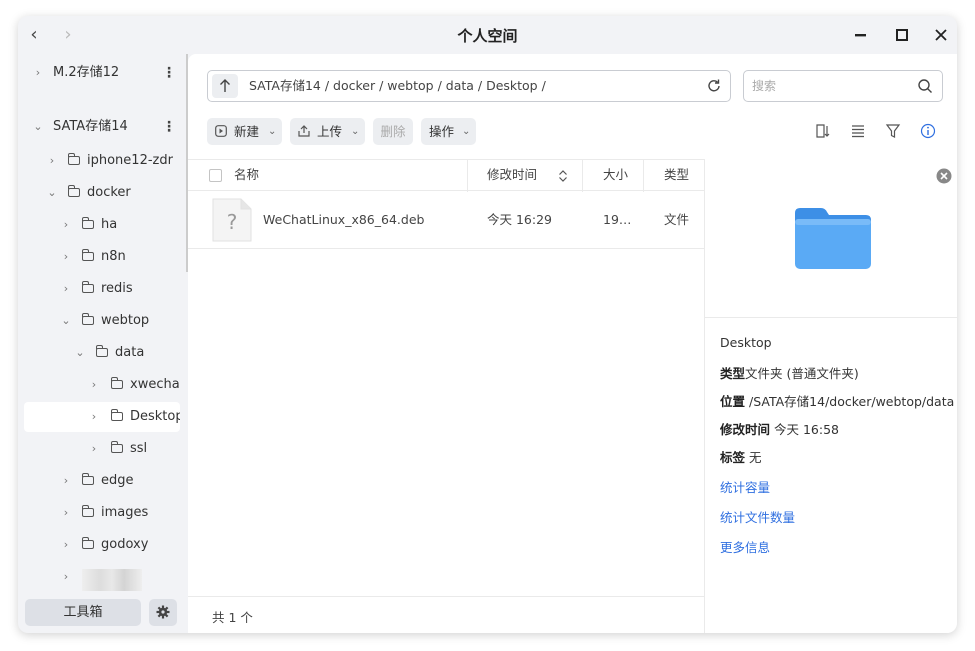 This screenshot has width=975, height=651. I want to click on sort-arrows-icon, so click(563, 176).